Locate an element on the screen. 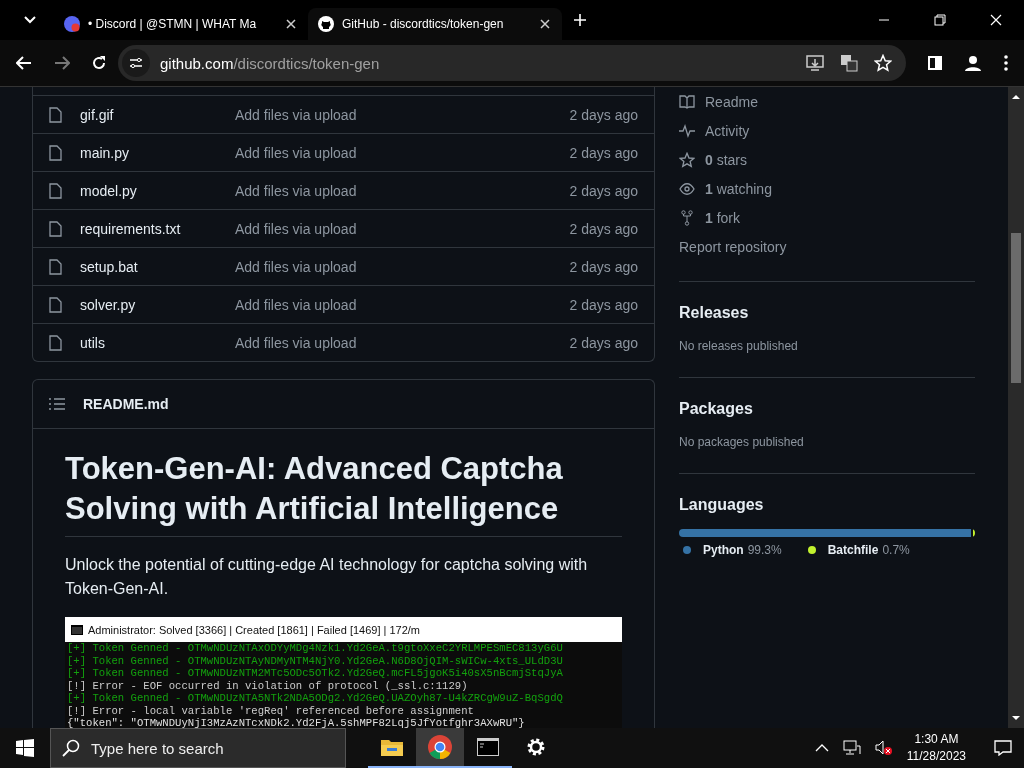  scrollbar is located at coordinates (1016, 407).